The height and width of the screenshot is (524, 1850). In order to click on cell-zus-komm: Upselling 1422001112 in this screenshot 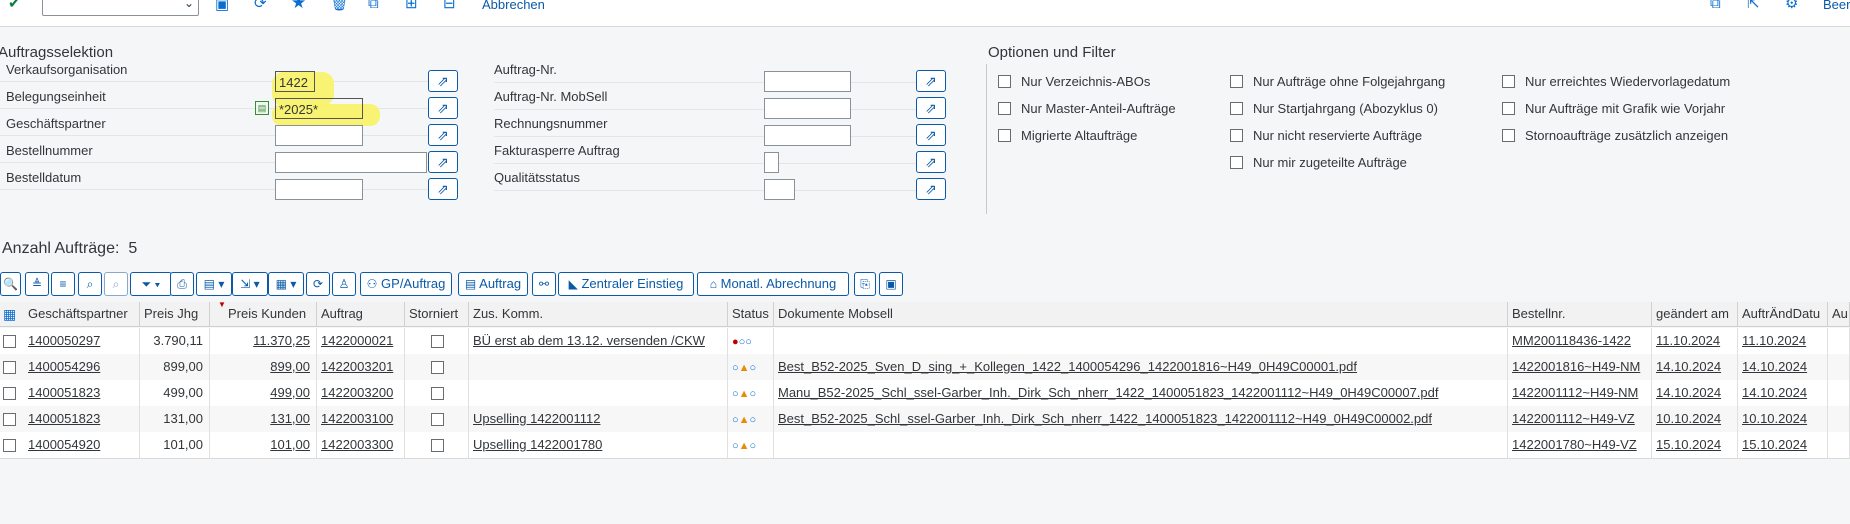, I will do `click(598, 419)`.